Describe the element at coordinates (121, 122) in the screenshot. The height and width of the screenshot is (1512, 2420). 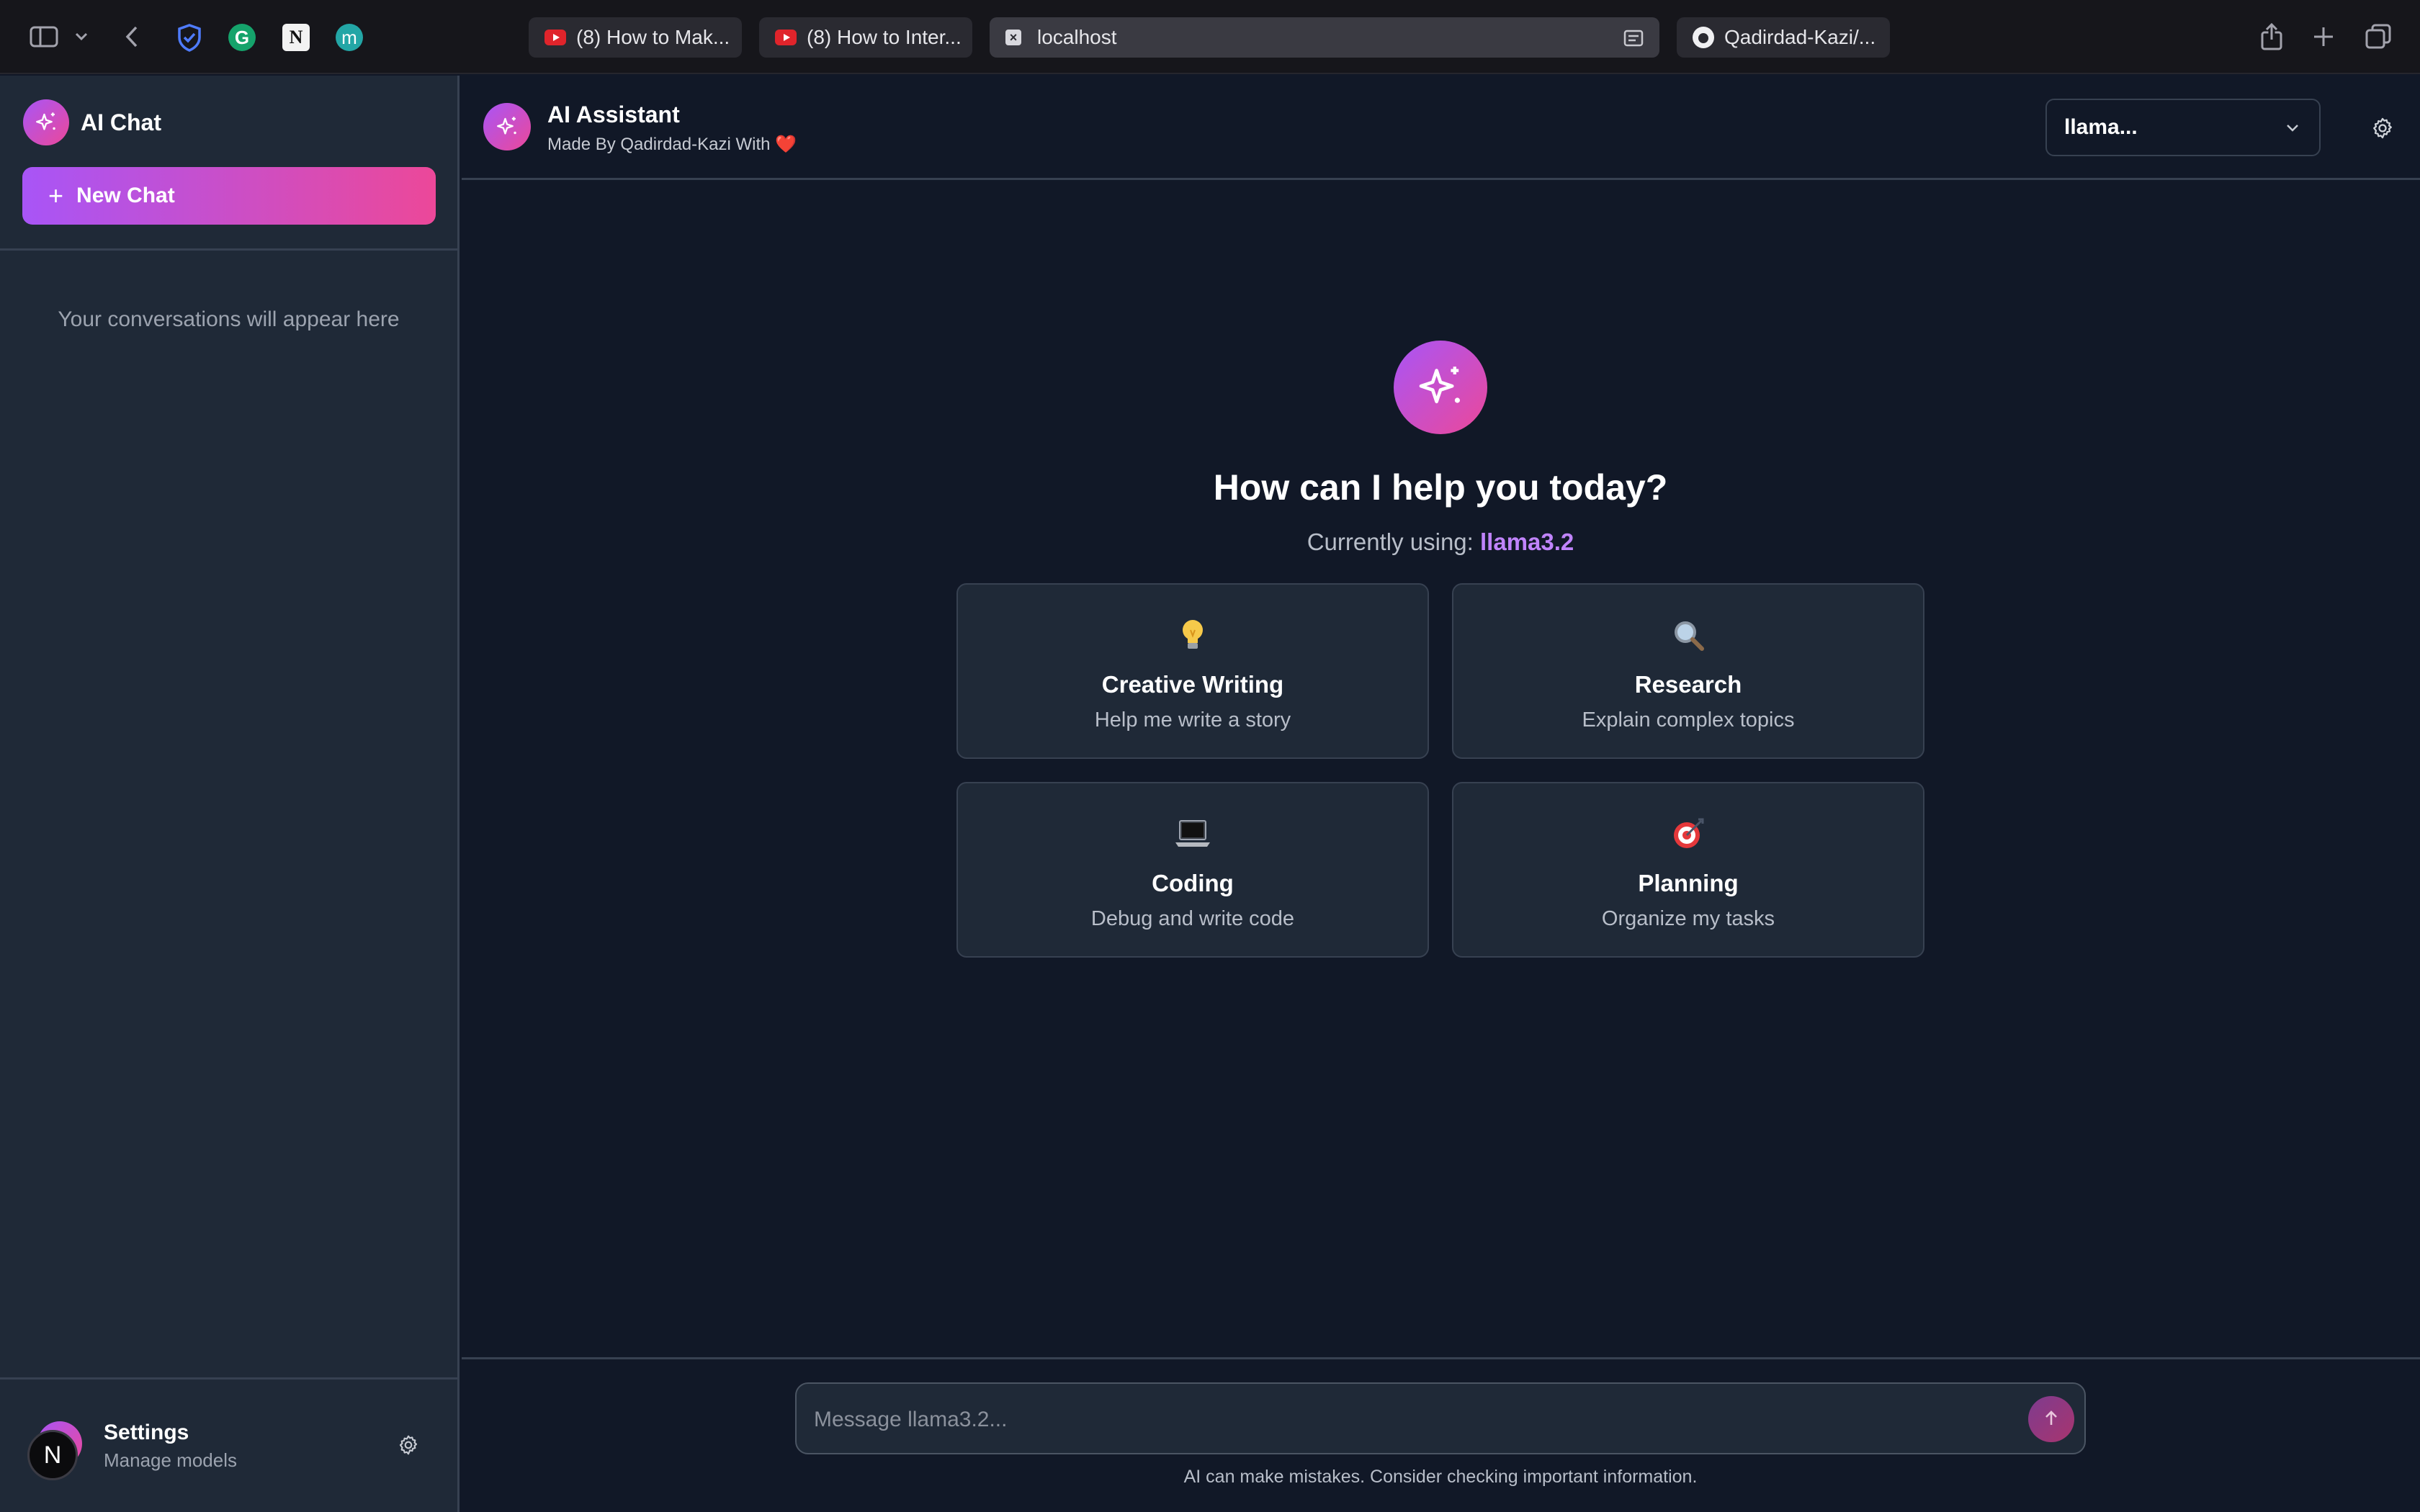
I see `app-title: AI Chat` at that location.